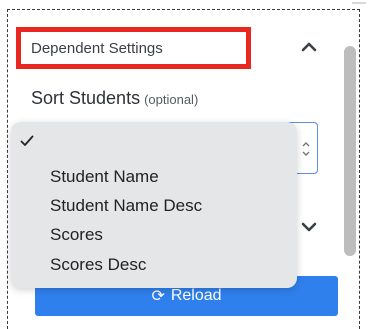  I want to click on optional-hint: (optional), so click(171, 99).